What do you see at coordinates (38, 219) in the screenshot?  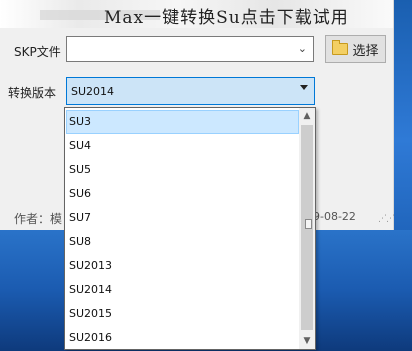 I see `author-text: 作者：模` at bounding box center [38, 219].